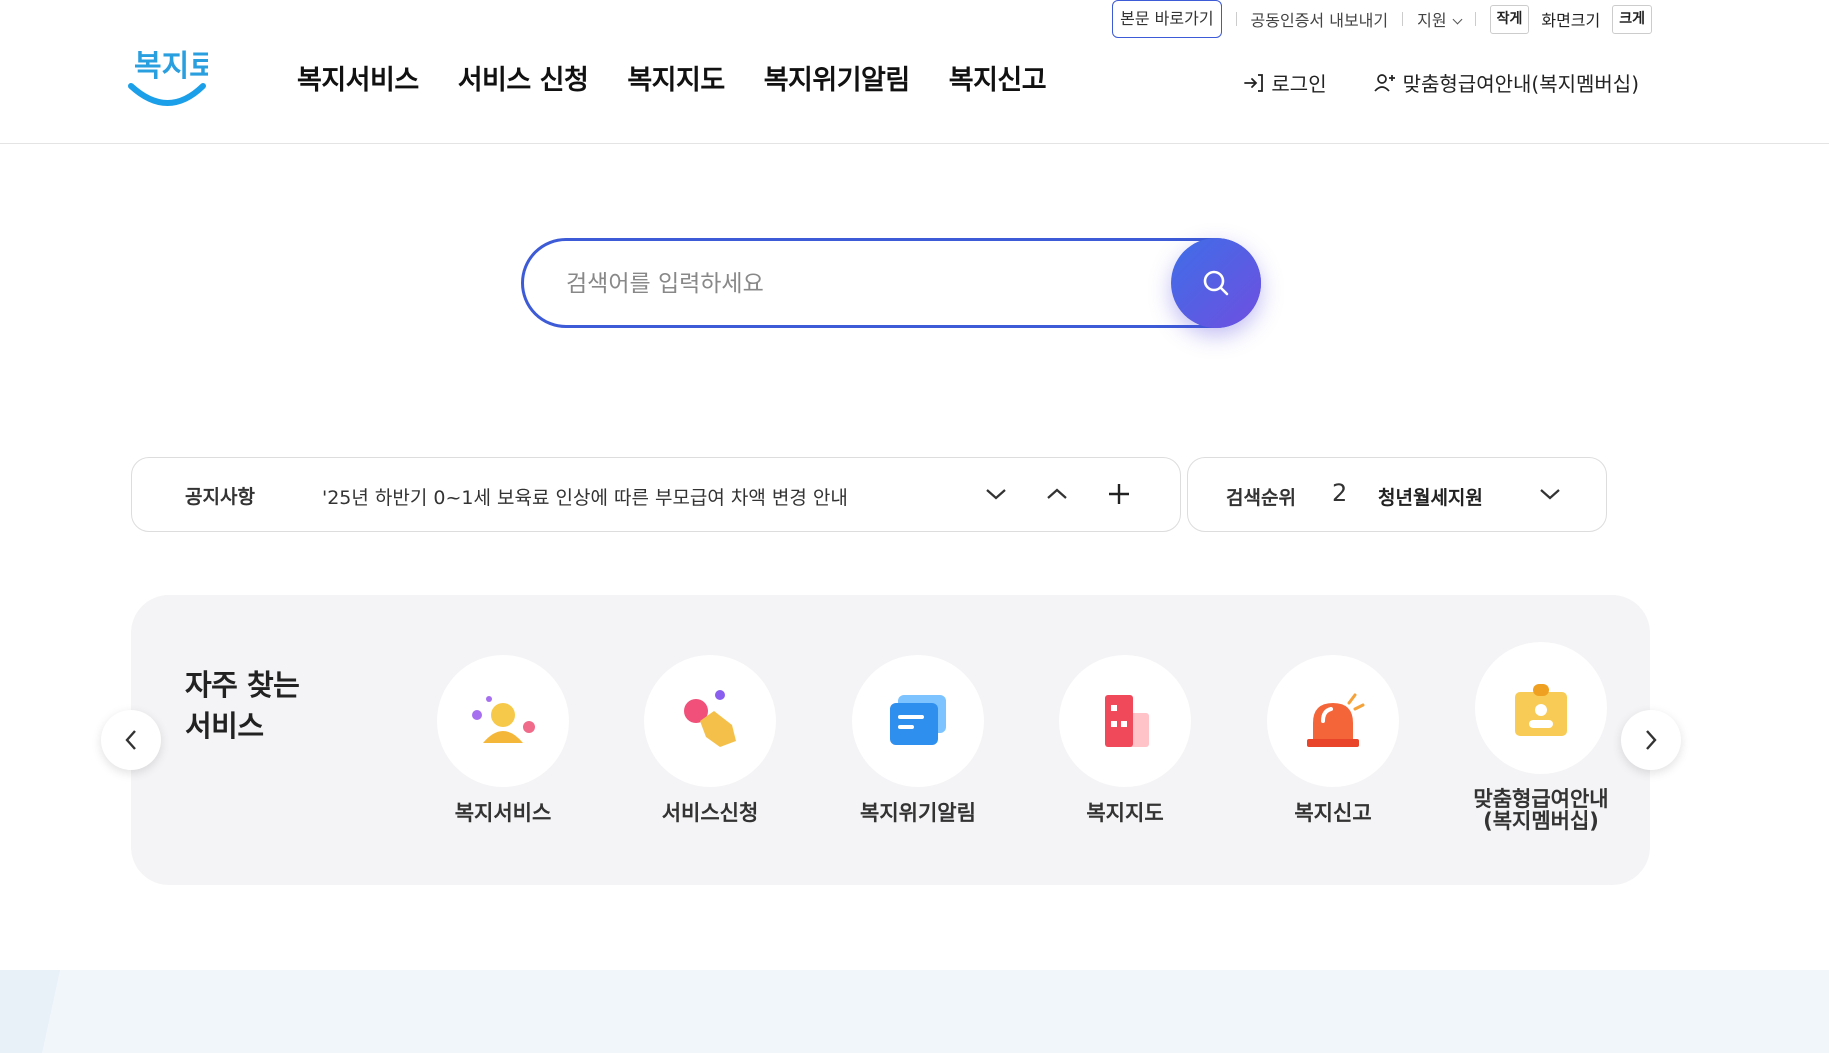  What do you see at coordinates (242, 706) in the screenshot?
I see `frequent-services-title: 자주 찾는 서비스` at bounding box center [242, 706].